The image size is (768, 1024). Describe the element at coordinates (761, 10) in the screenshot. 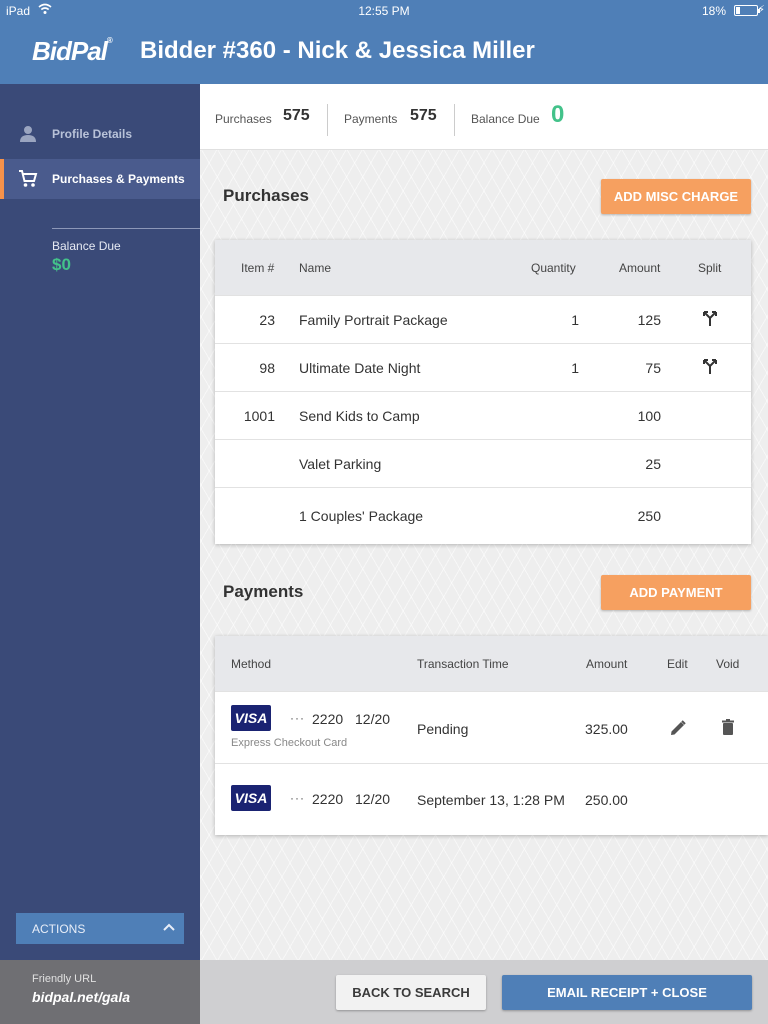

I see `charging-icon: ⚡` at that location.